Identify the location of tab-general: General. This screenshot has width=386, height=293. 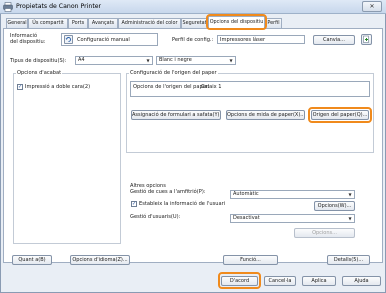
(17, 23).